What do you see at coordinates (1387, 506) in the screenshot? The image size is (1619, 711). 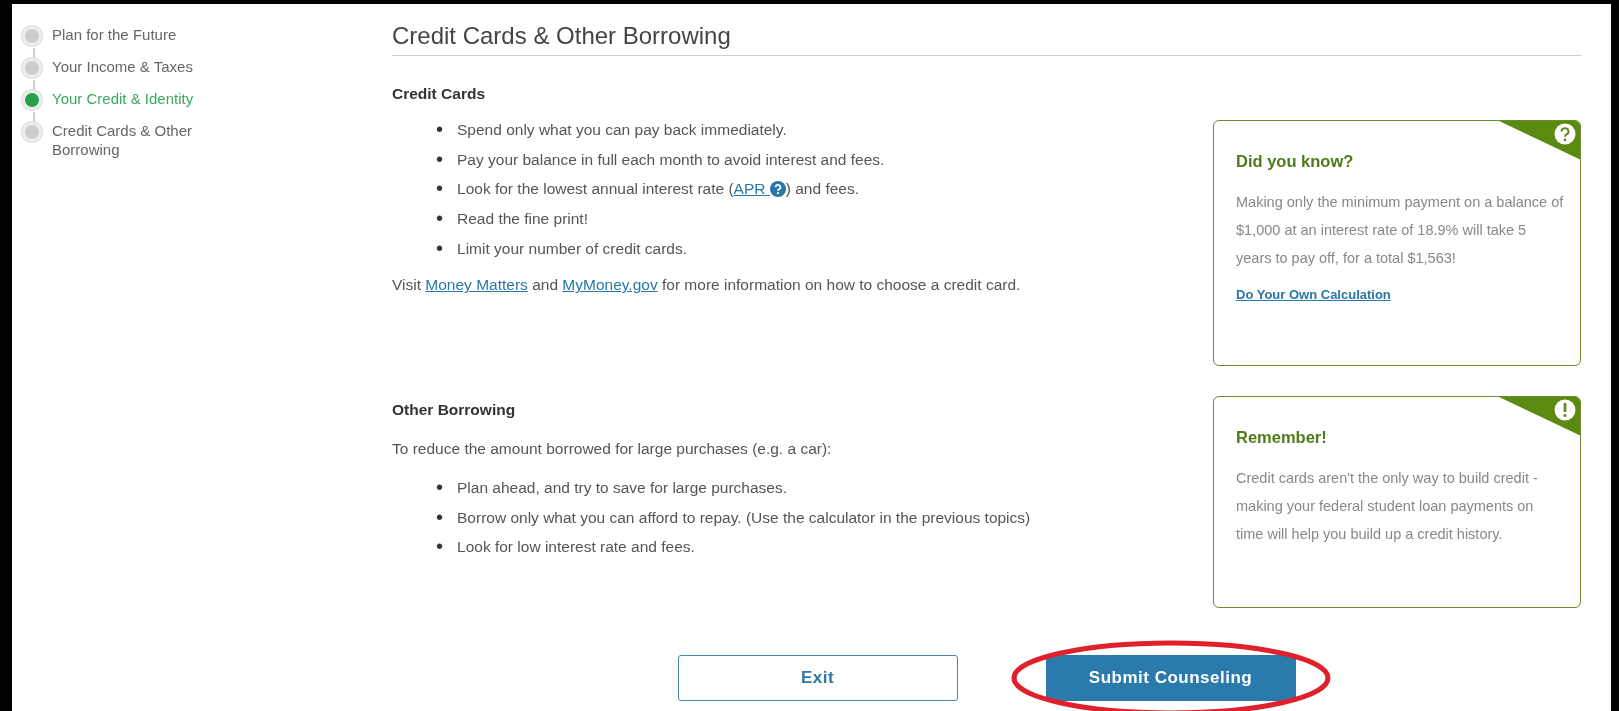 I see `tip-text: Credit cards aren't the only way to build credit - making your federal student loan payments on time will help you build up a credit history.` at bounding box center [1387, 506].